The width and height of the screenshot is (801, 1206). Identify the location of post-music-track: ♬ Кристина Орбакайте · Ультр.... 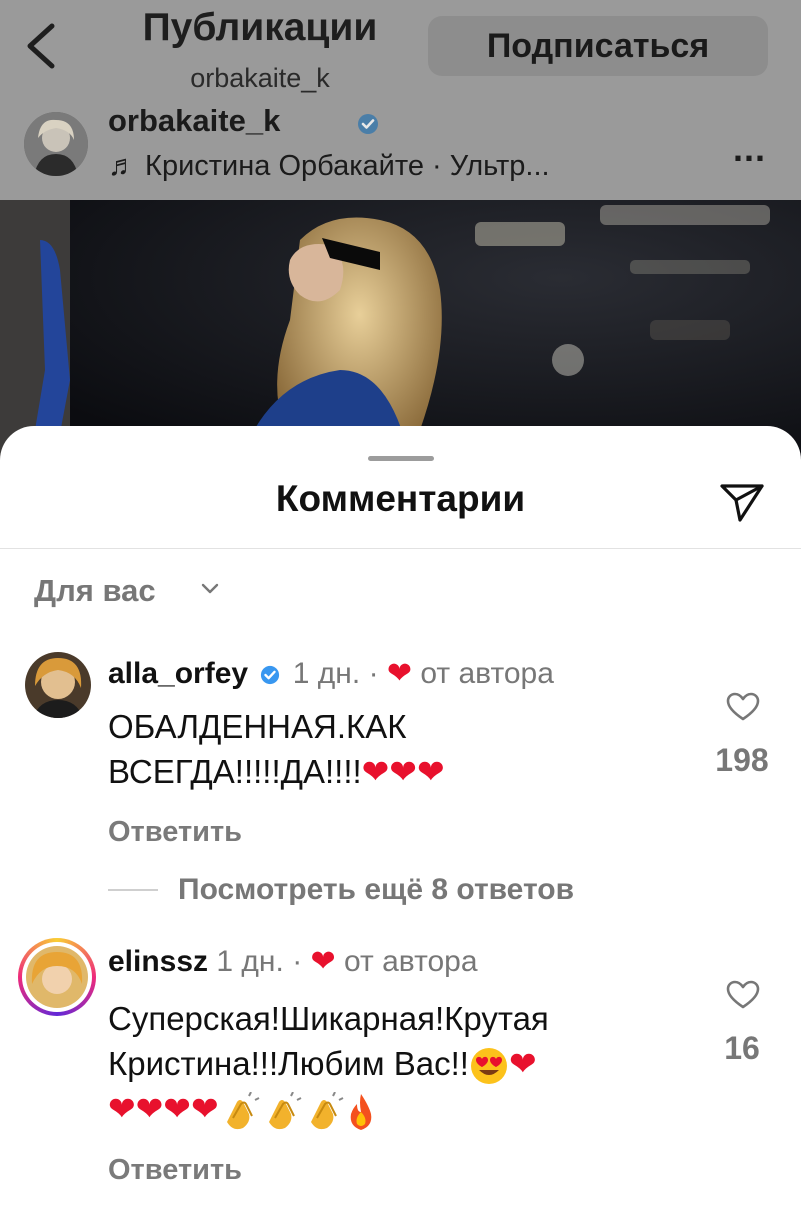
(329, 166).